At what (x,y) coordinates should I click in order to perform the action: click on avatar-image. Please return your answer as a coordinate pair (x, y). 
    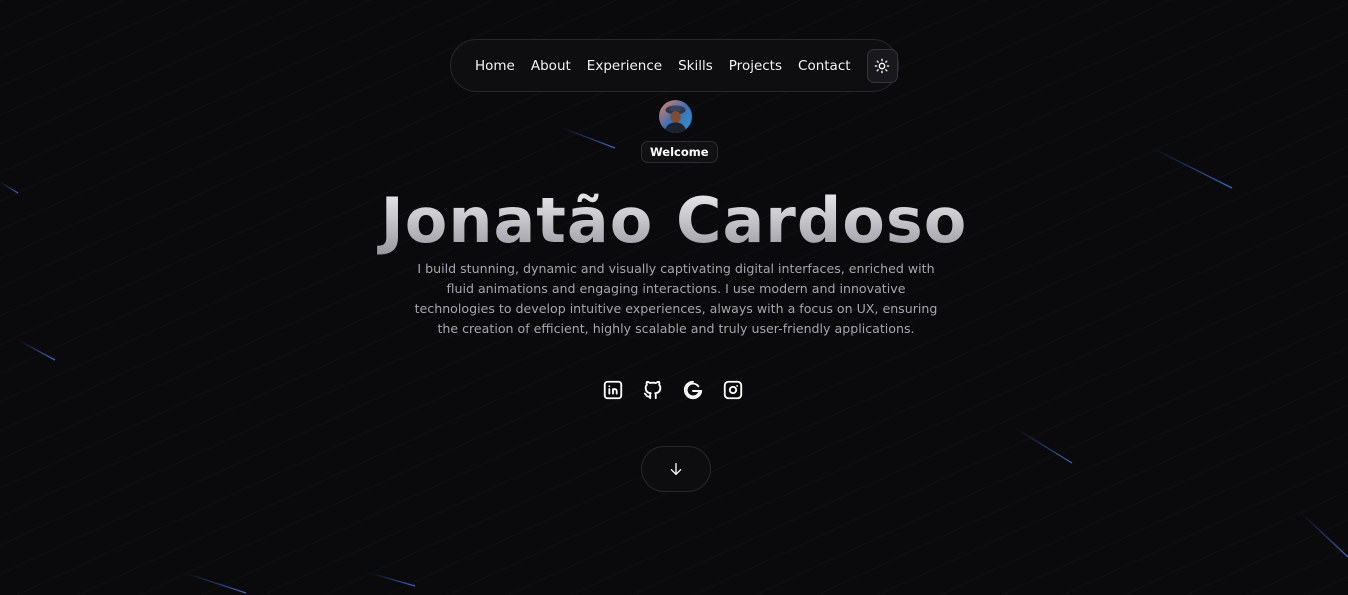
    Looking at the image, I should click on (675, 116).